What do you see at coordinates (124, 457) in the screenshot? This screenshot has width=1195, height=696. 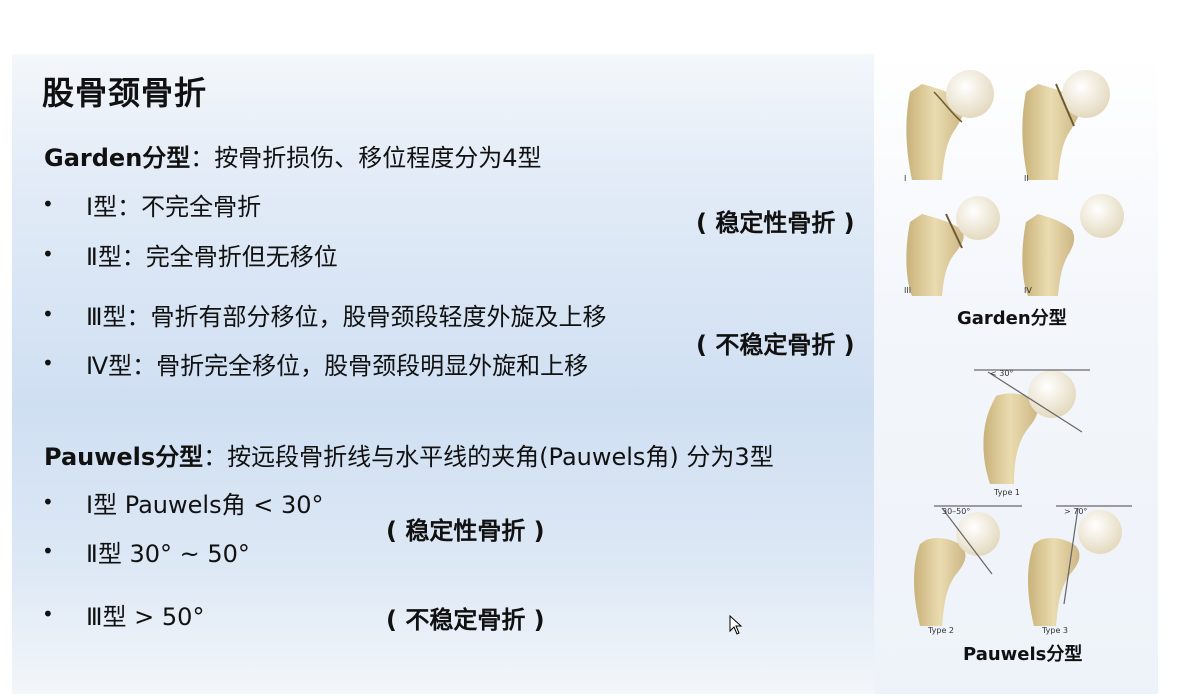 I see `pauwels-label: Pauwels分型` at bounding box center [124, 457].